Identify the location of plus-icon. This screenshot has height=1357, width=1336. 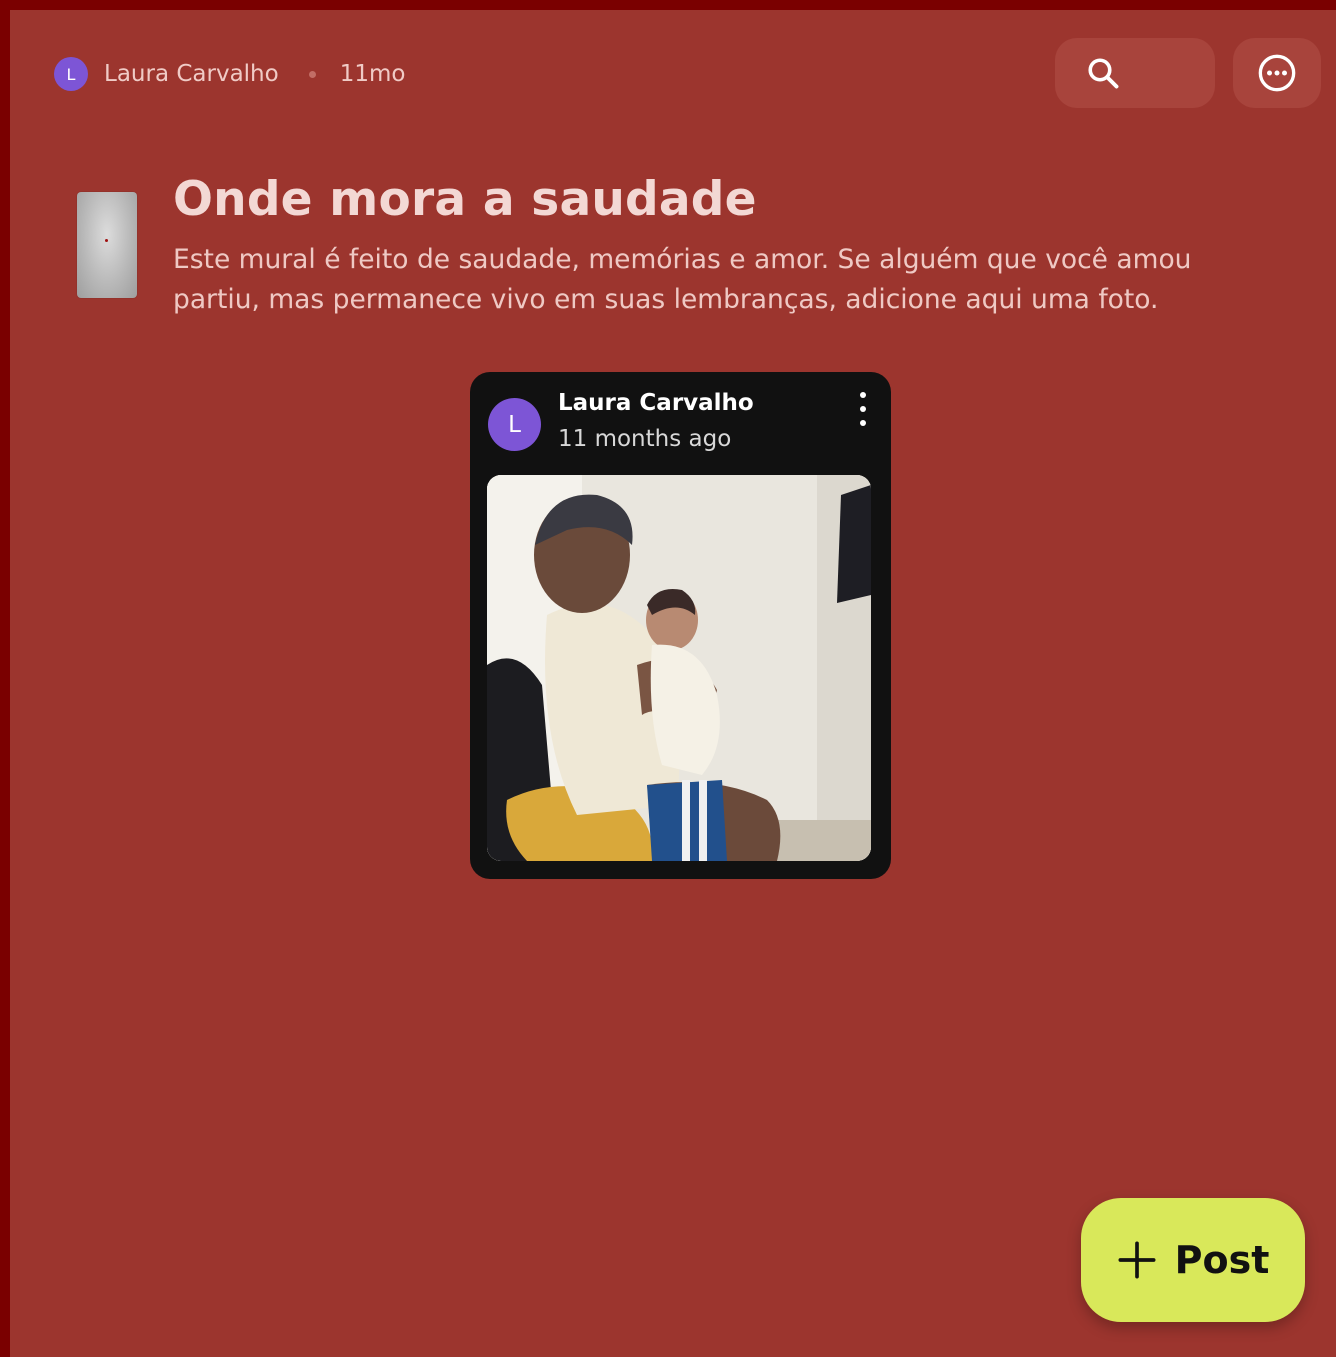
(1137, 1260).